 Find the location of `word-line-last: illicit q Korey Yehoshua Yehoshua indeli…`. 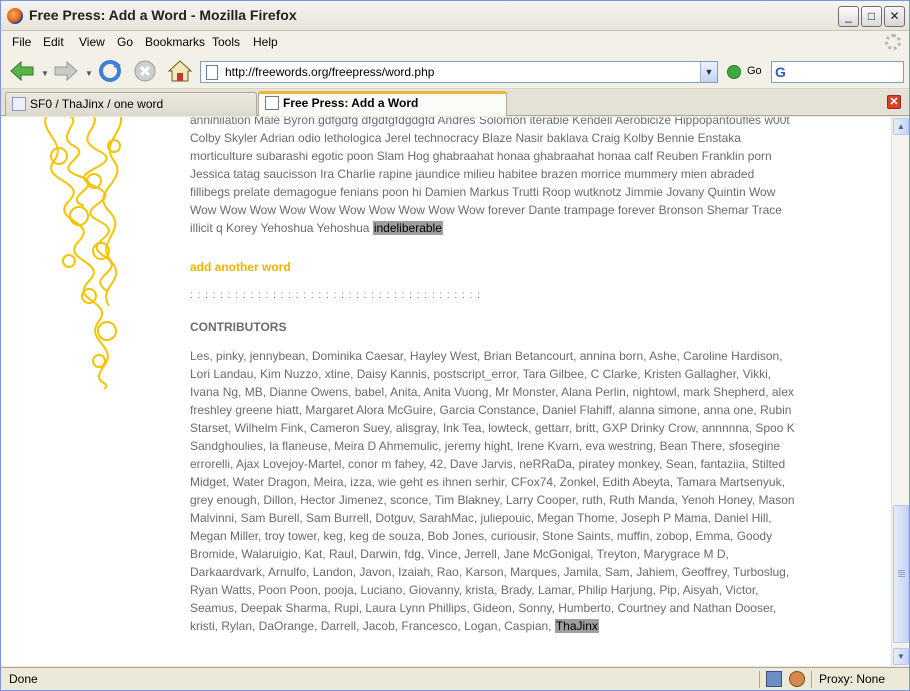

word-line-last: illicit q Korey Yehoshua Yehoshua indeli… is located at coordinates (490, 228).